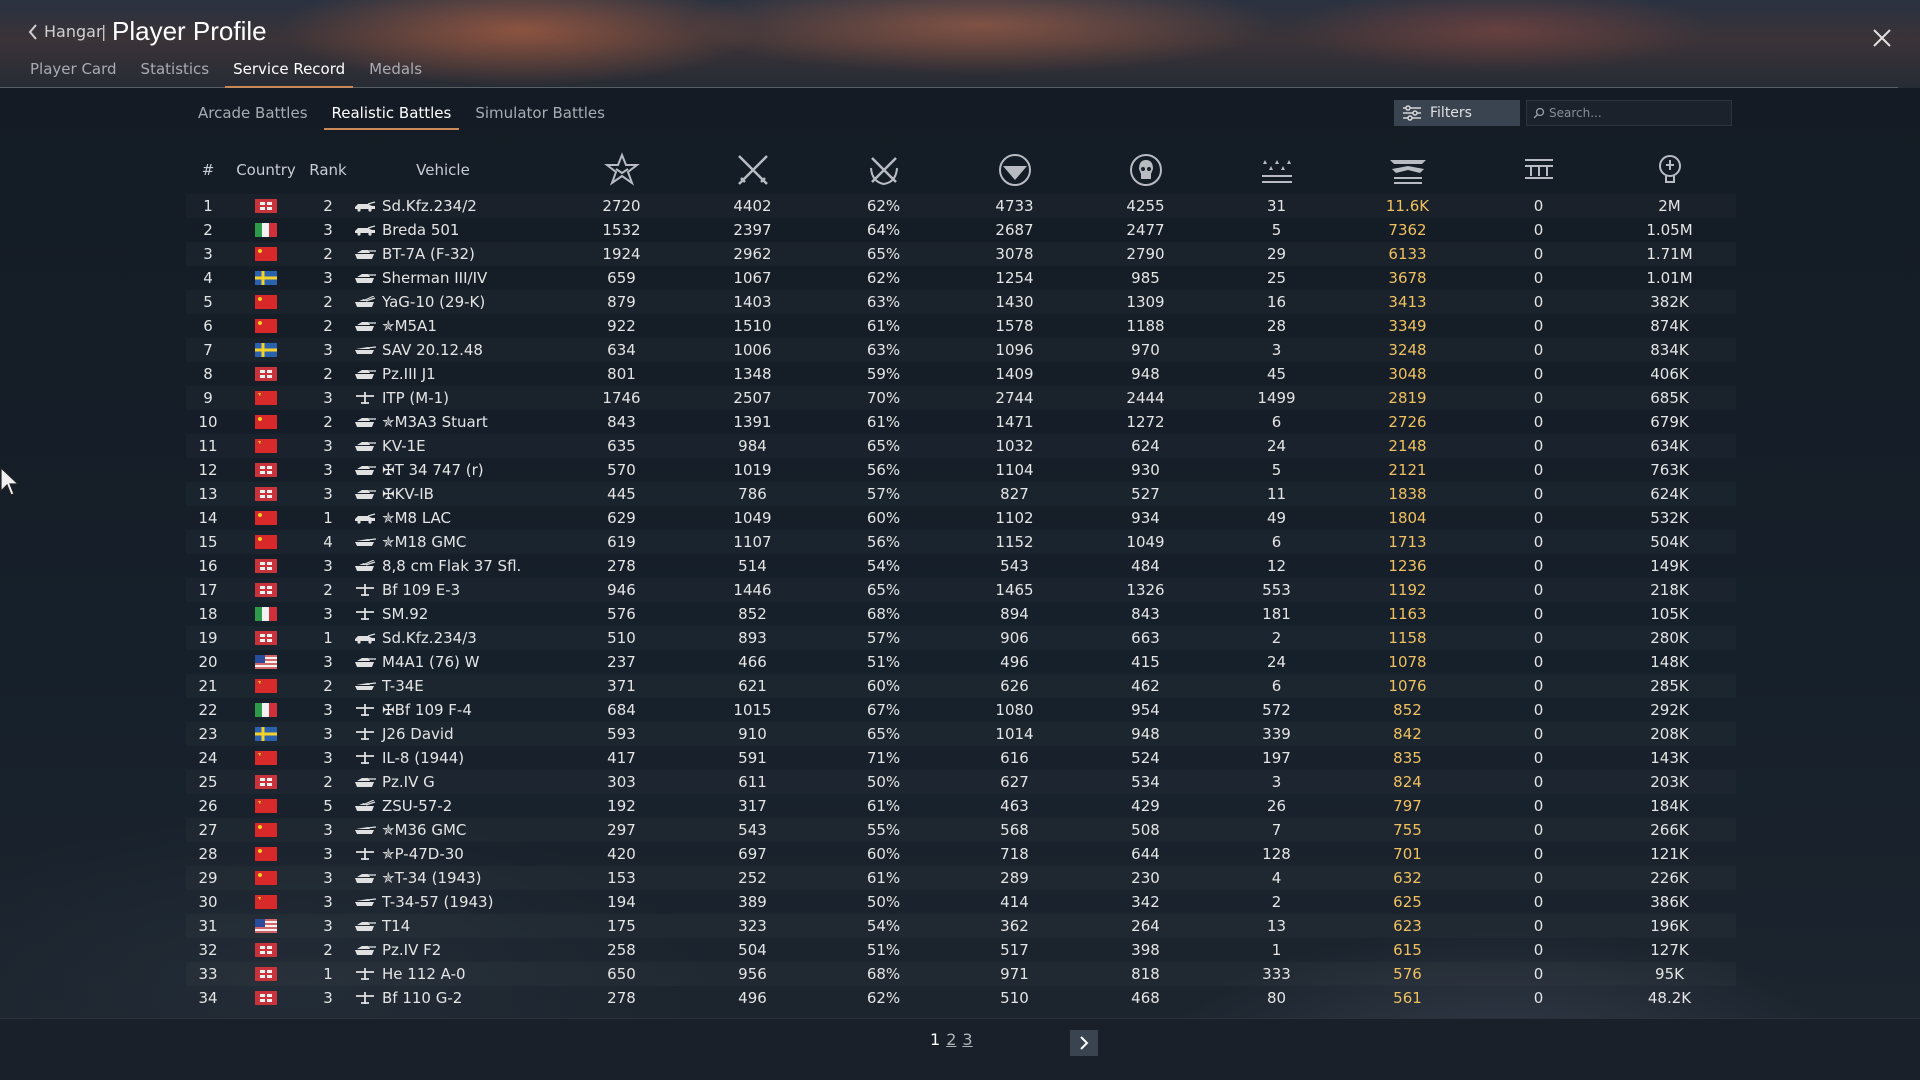  Describe the element at coordinates (961, 374) in the screenshot. I see `table-row: 8 2 Pz.III J1 801 1348 59% 1409 948 45 3048 0 406K` at that location.